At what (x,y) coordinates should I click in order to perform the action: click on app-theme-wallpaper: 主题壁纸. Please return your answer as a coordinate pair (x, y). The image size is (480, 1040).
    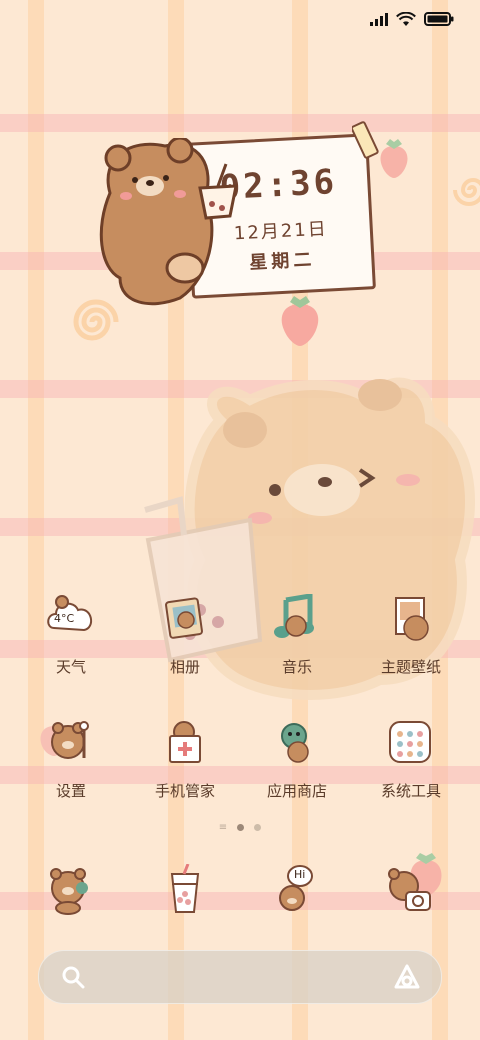
    Looking at the image, I should click on (411, 635).